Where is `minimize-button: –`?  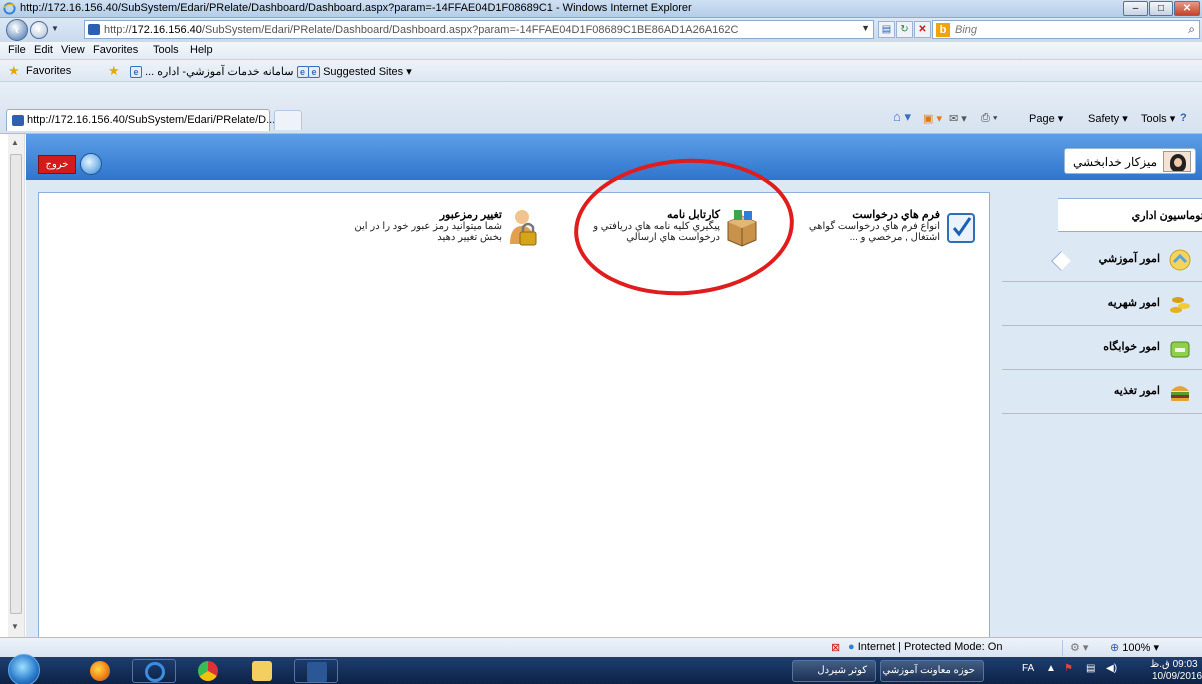 minimize-button: – is located at coordinates (1135, 8).